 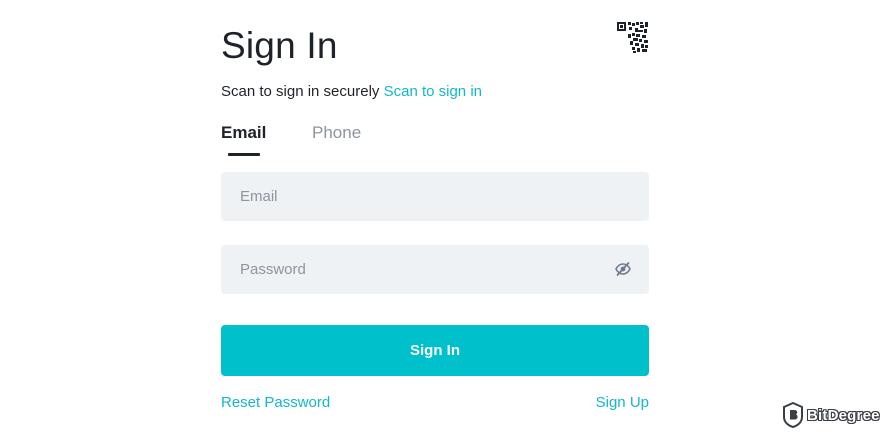 What do you see at coordinates (433, 91) in the screenshot?
I see `scan-to-sign-in-link: Scan to sign in` at bounding box center [433, 91].